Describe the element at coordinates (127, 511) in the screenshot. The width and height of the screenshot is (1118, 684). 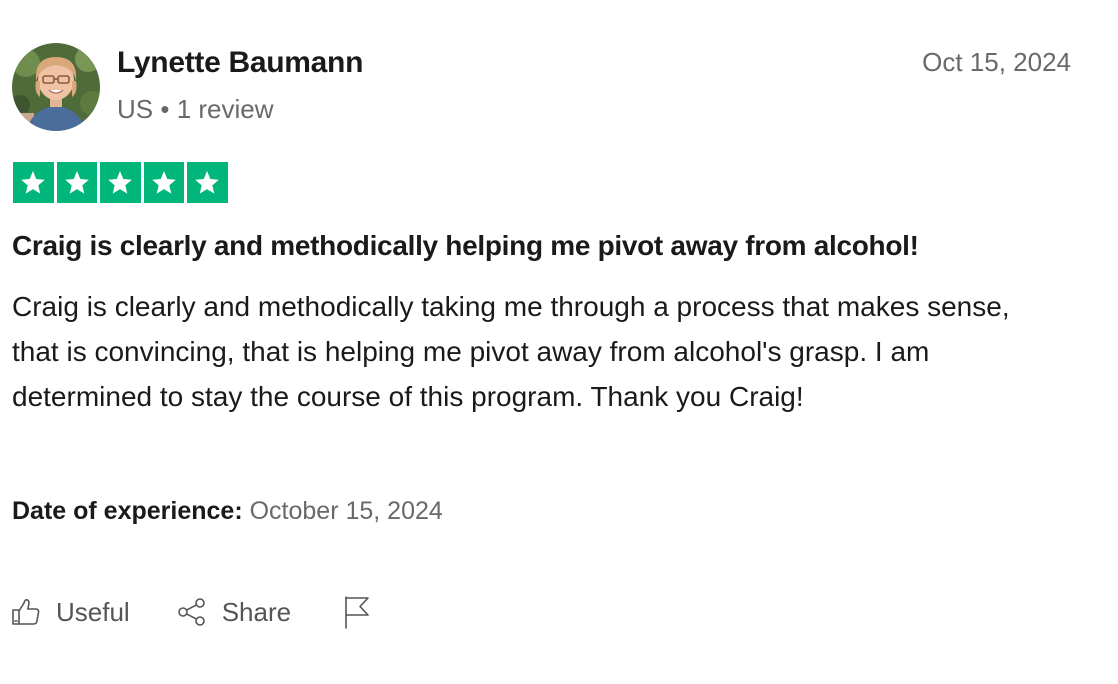
I see `experience-label: Date of experience:` at that location.